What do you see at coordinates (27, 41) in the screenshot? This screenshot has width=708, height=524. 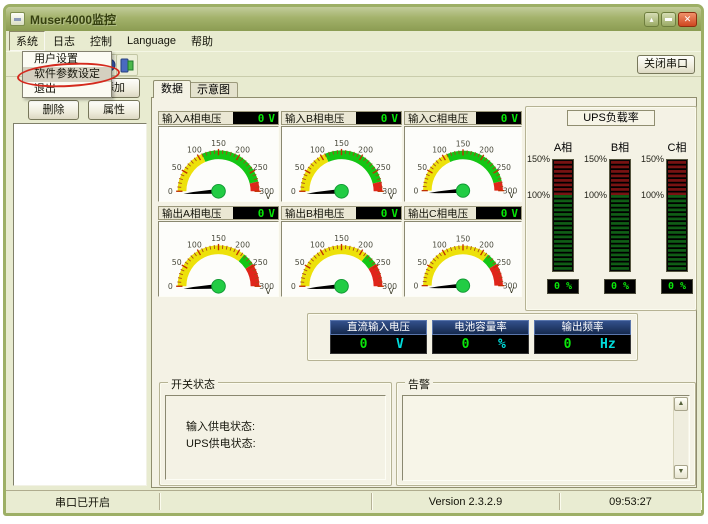 I see `menu-system: 系统` at bounding box center [27, 41].